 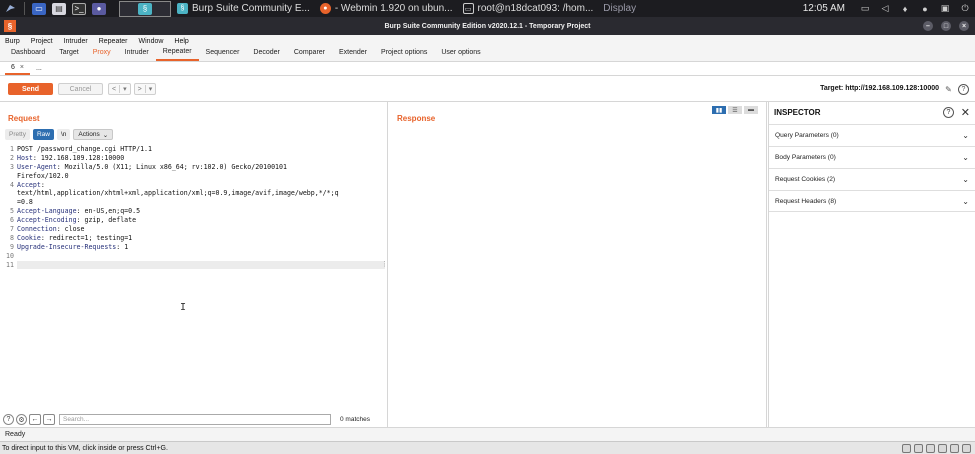 What do you see at coordinates (80, 89) in the screenshot?
I see `cancel-button: Cancel` at bounding box center [80, 89].